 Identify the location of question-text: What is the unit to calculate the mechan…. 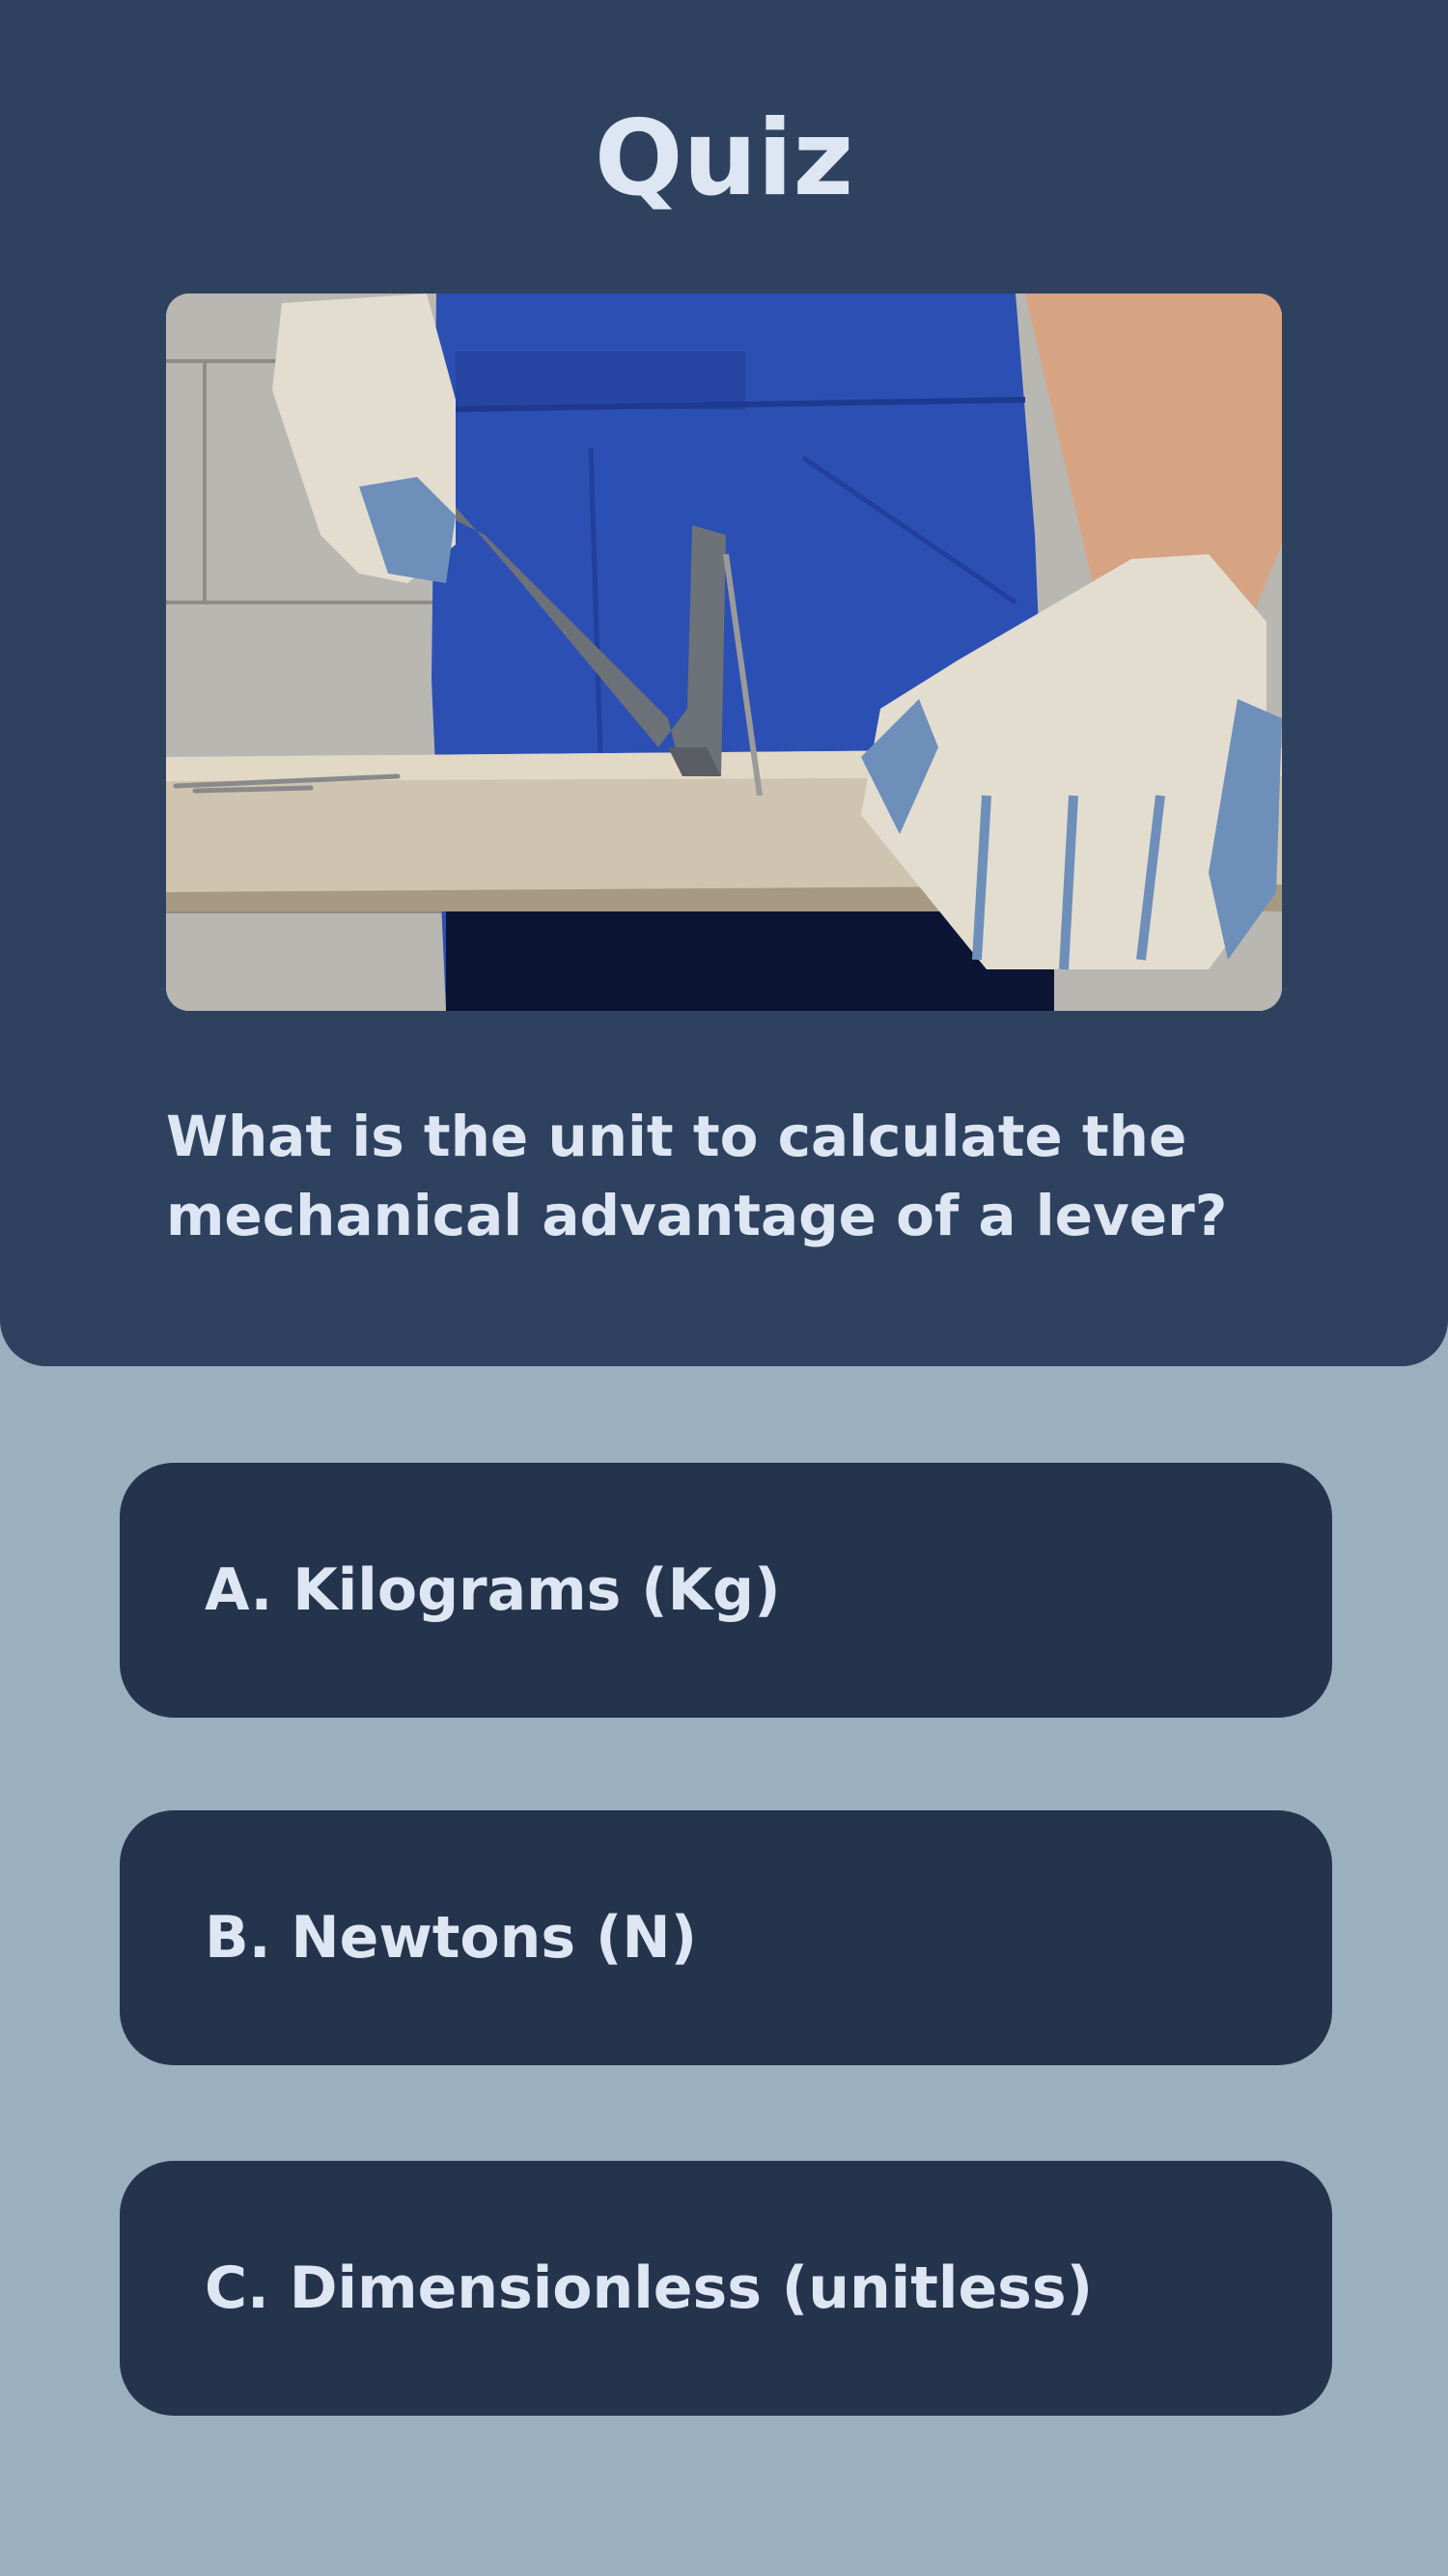
(697, 1176).